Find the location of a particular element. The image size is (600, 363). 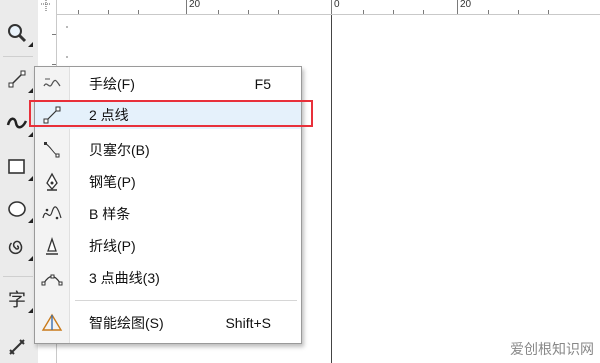

page-border is located at coordinates (331, 189).